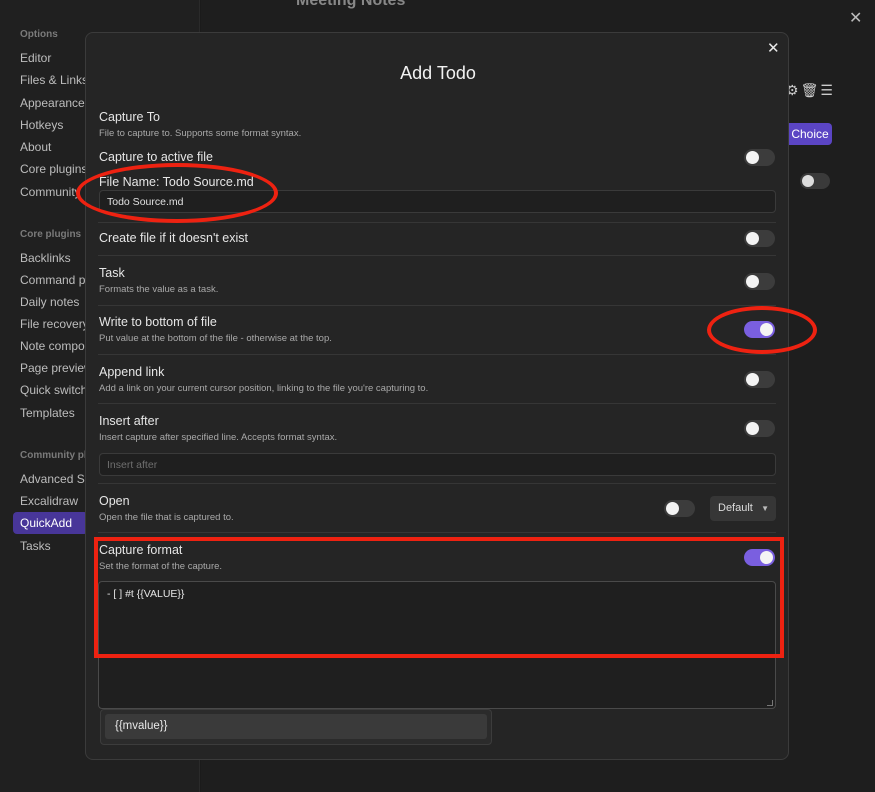 The height and width of the screenshot is (792, 875). What do you see at coordinates (129, 421) in the screenshot?
I see `insert-after-label: Insert after` at bounding box center [129, 421].